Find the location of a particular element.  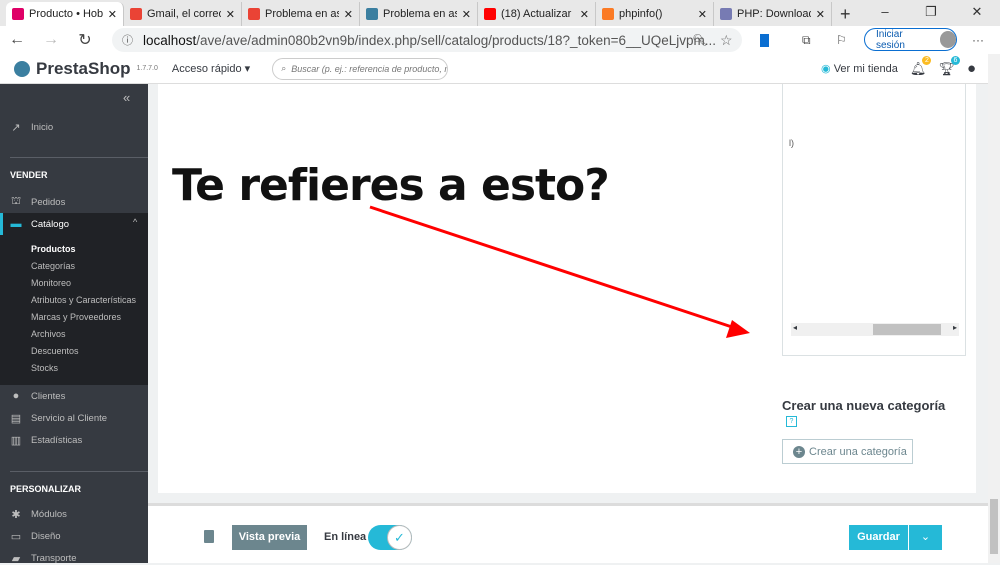

sidebar-item-servicio: ▤ Servicio al Cliente is located at coordinates (58, 418).